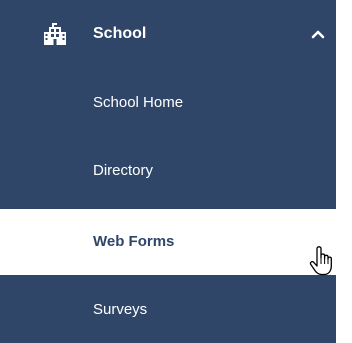 The image size is (352, 343). What do you see at coordinates (120, 33) in the screenshot?
I see `section-title: School` at bounding box center [120, 33].